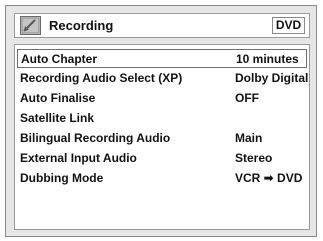  What do you see at coordinates (101, 78) in the screenshot?
I see `setting-label: Recording Audio Select (XP)` at bounding box center [101, 78].